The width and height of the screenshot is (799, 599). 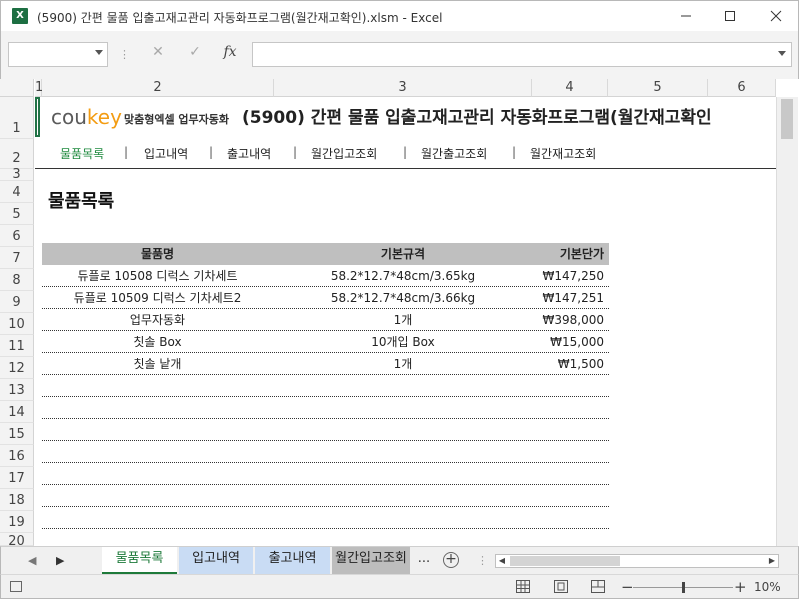 What do you see at coordinates (482, 560) in the screenshot?
I see `tab-splitter-icon: ⋮` at bounding box center [482, 560].